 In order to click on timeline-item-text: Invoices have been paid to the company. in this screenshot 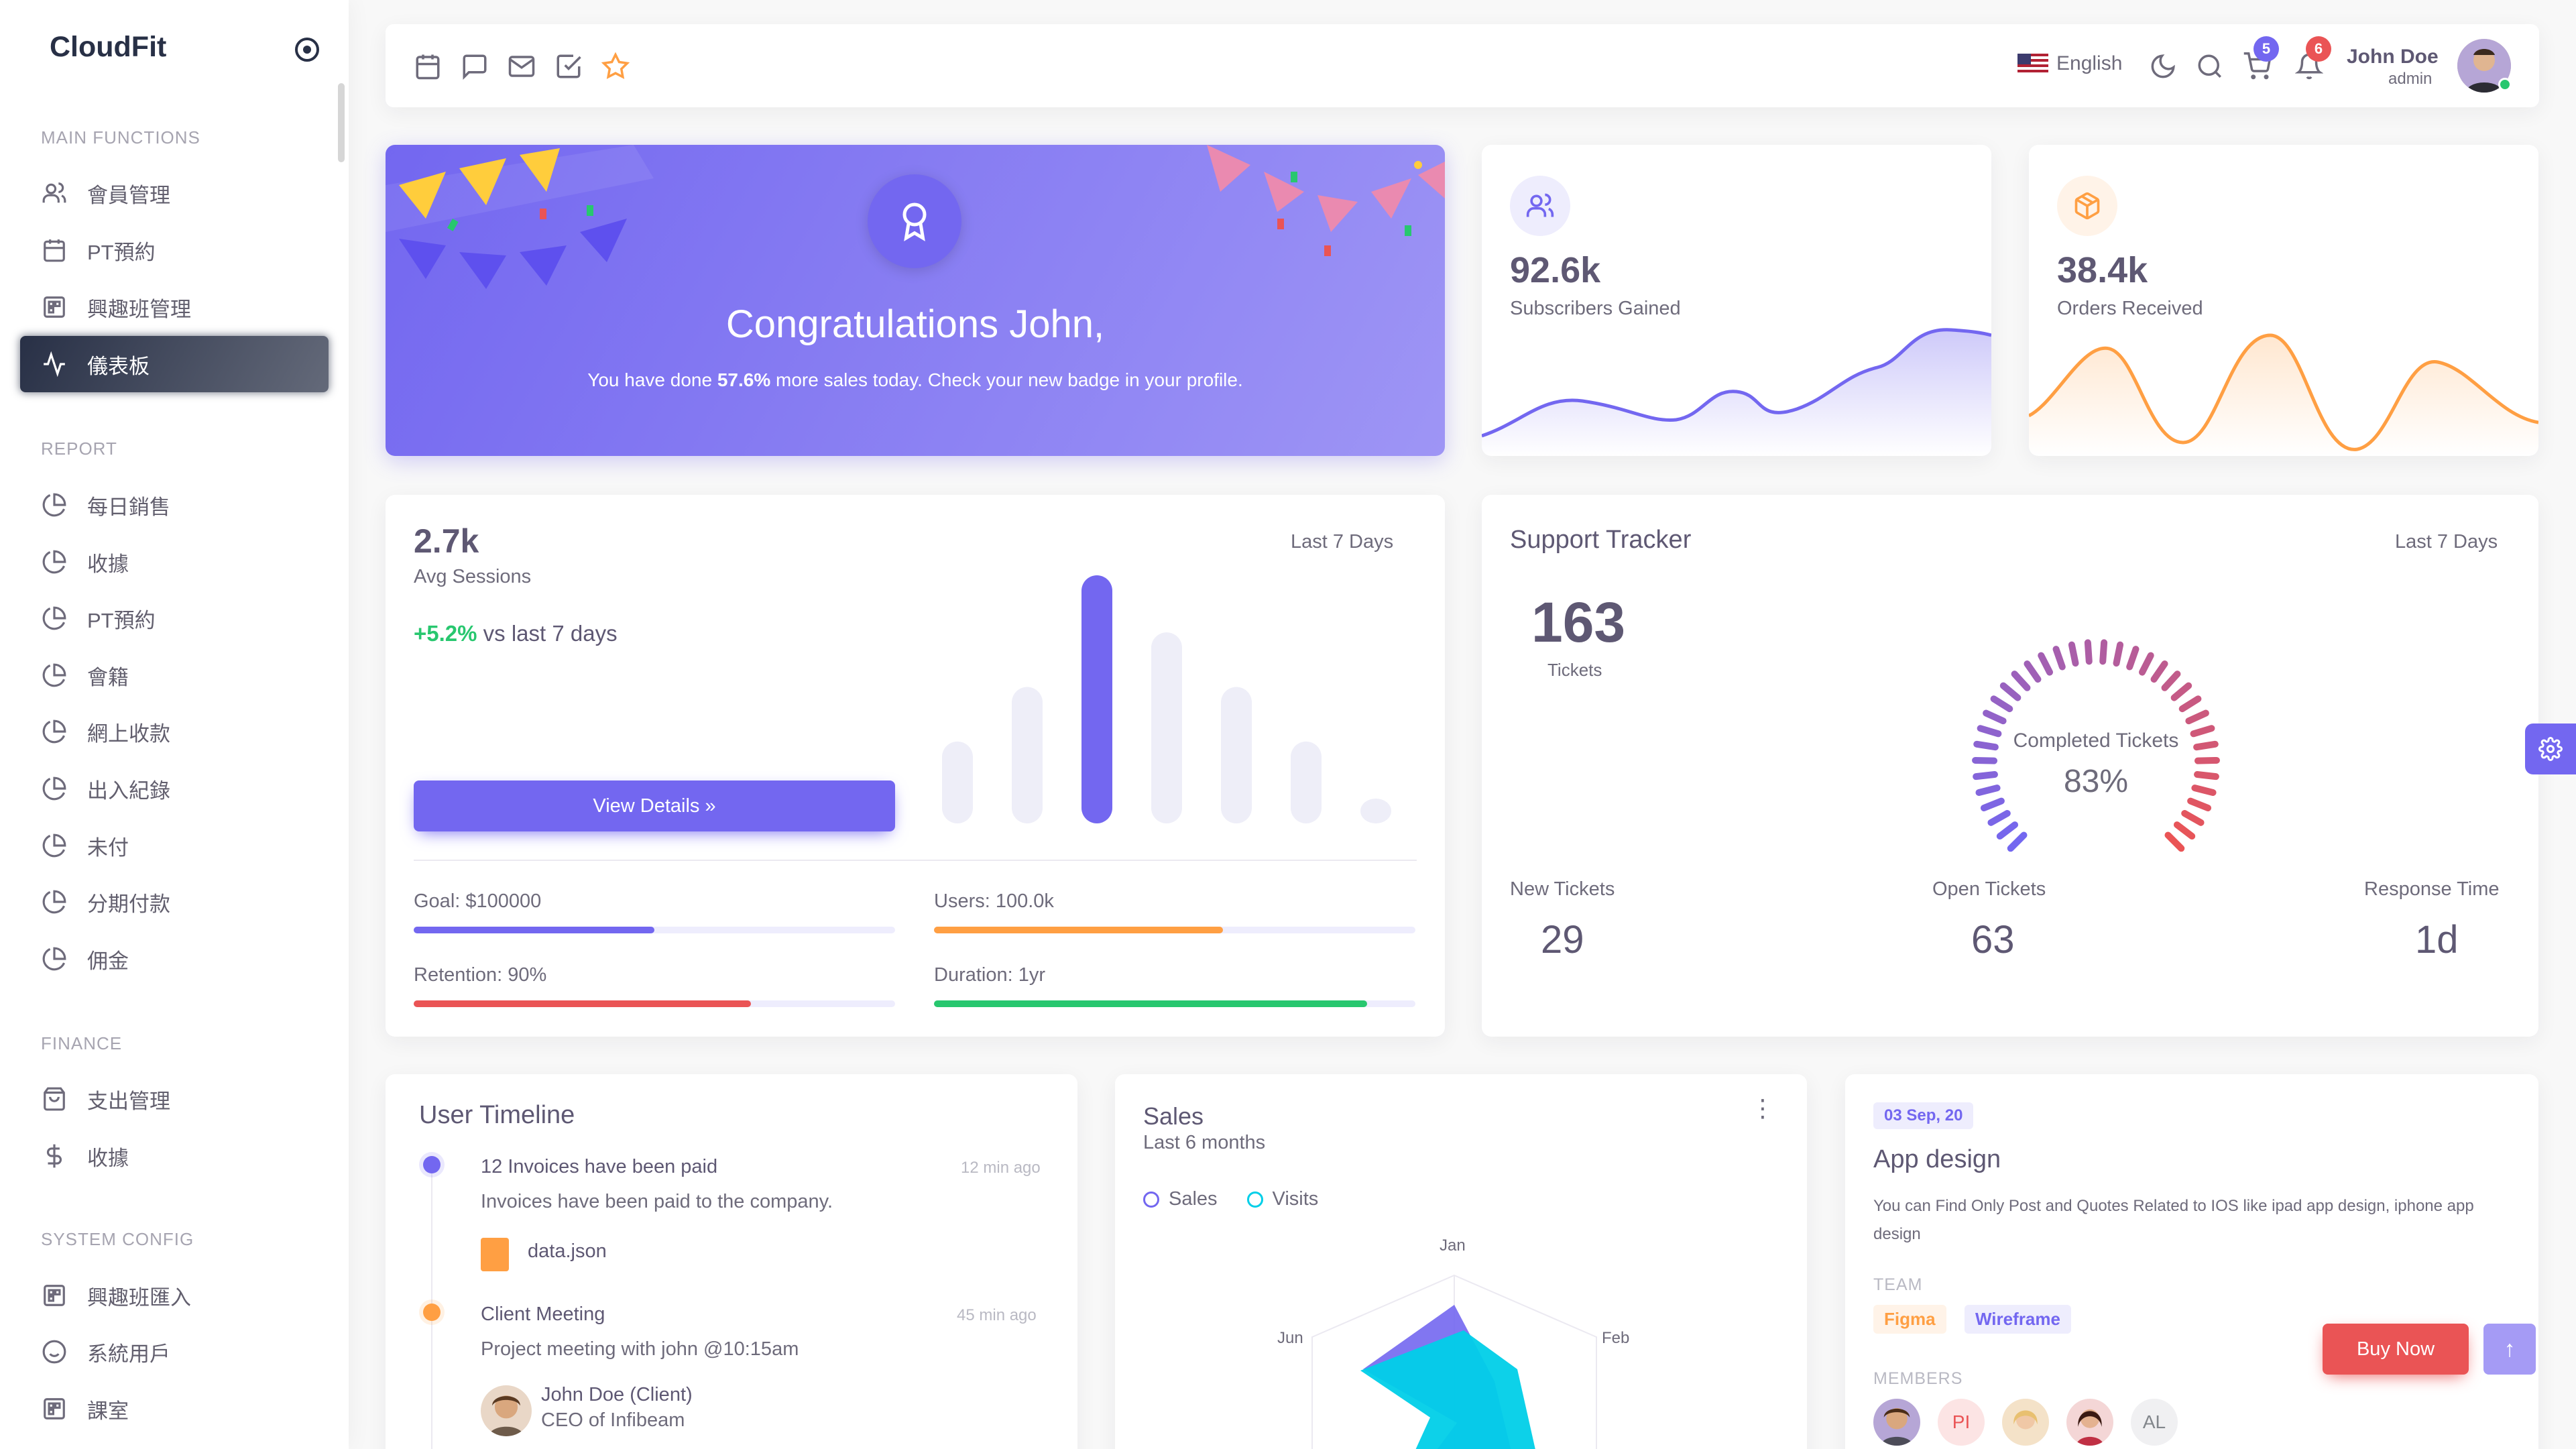, I will do `click(657, 1202)`.